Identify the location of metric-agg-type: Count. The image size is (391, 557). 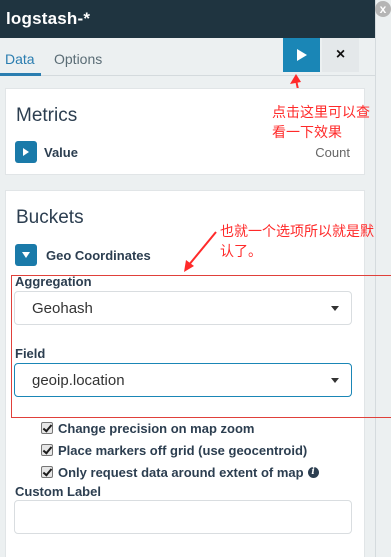
(332, 152).